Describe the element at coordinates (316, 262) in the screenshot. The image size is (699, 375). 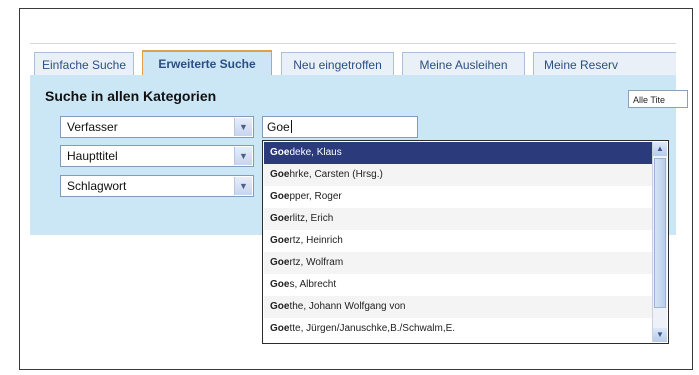
I see `suggestion-rest: rtz, Wolfram` at that location.